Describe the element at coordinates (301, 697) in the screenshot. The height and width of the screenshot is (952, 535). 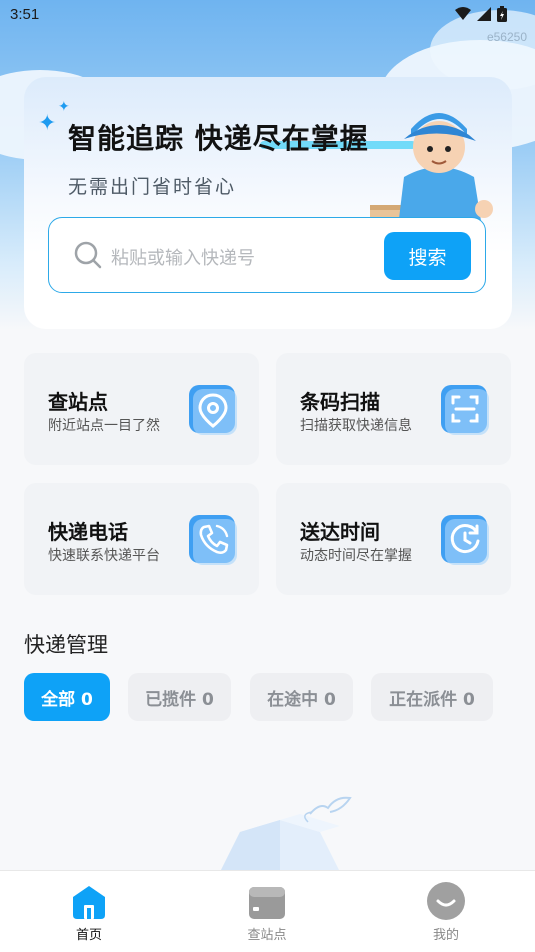
I see `filter-chip-in-transit: 在途中 0` at that location.